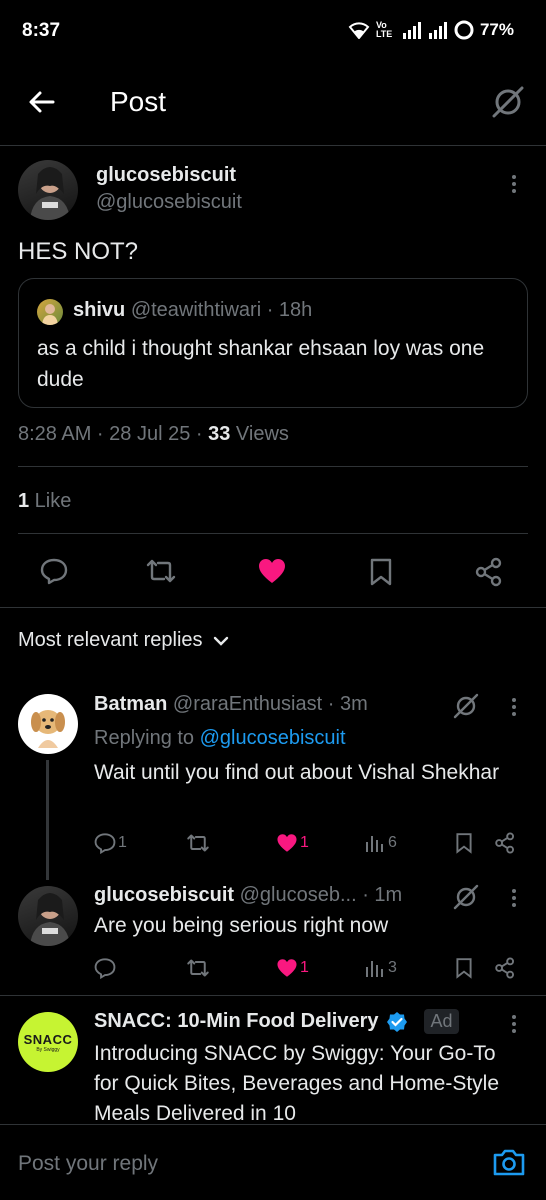 The height and width of the screenshot is (1200, 546). I want to click on ad-header: SNACC: 10-Min Food Delivery Ad, so click(276, 1021).